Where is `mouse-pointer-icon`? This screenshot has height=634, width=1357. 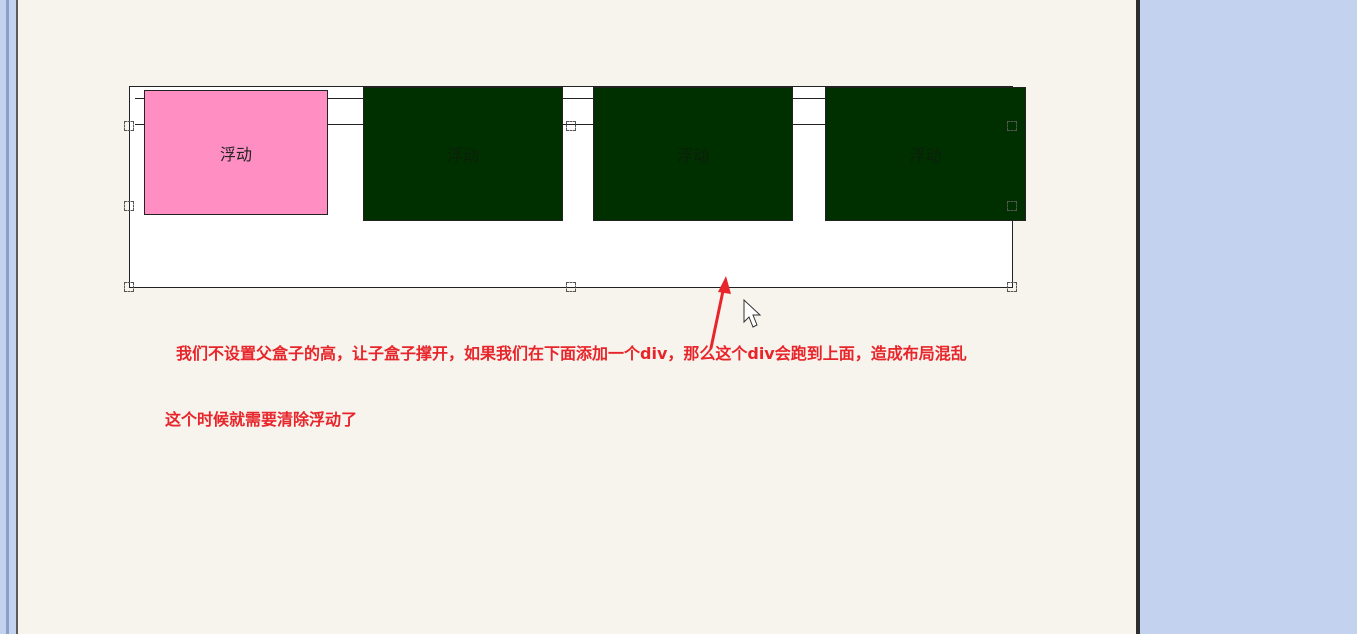
mouse-pointer-icon is located at coordinates (752, 313).